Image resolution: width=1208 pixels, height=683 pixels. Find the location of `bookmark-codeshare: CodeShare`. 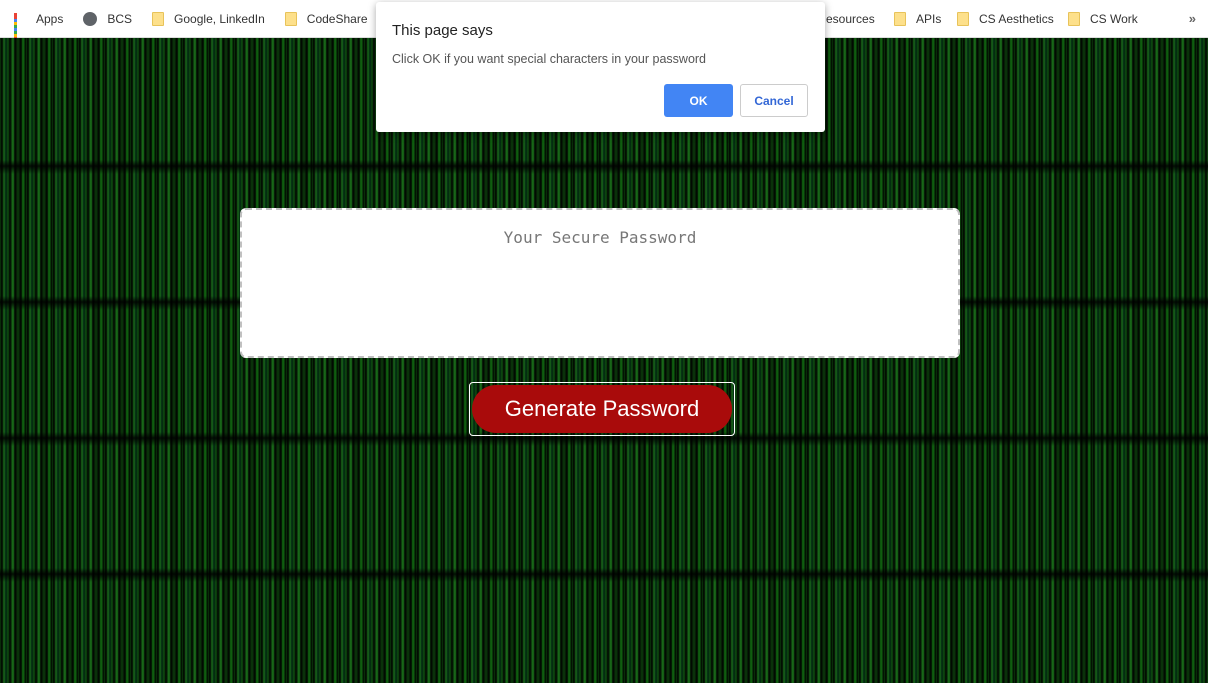

bookmark-codeshare: CodeShare is located at coordinates (326, 19).